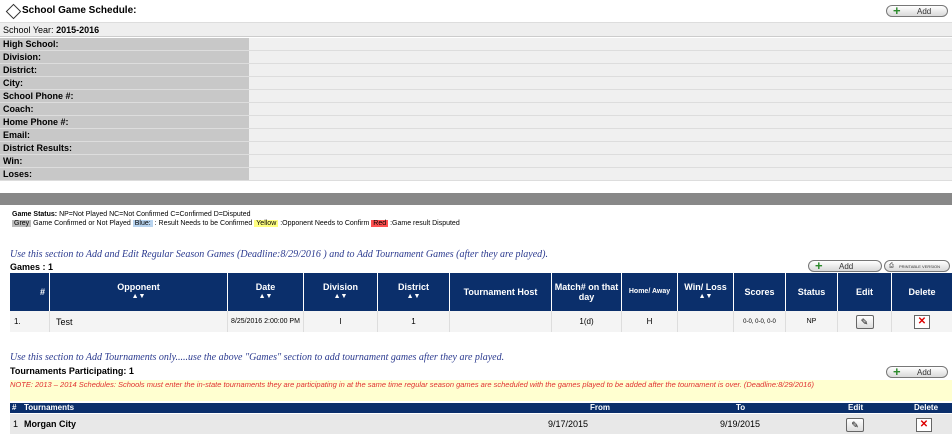 Image resolution: width=952 pixels, height=436 pixels. What do you see at coordinates (266, 321) in the screenshot?
I see `row-date: 8/25/2016 2:00:00 PM` at bounding box center [266, 321].